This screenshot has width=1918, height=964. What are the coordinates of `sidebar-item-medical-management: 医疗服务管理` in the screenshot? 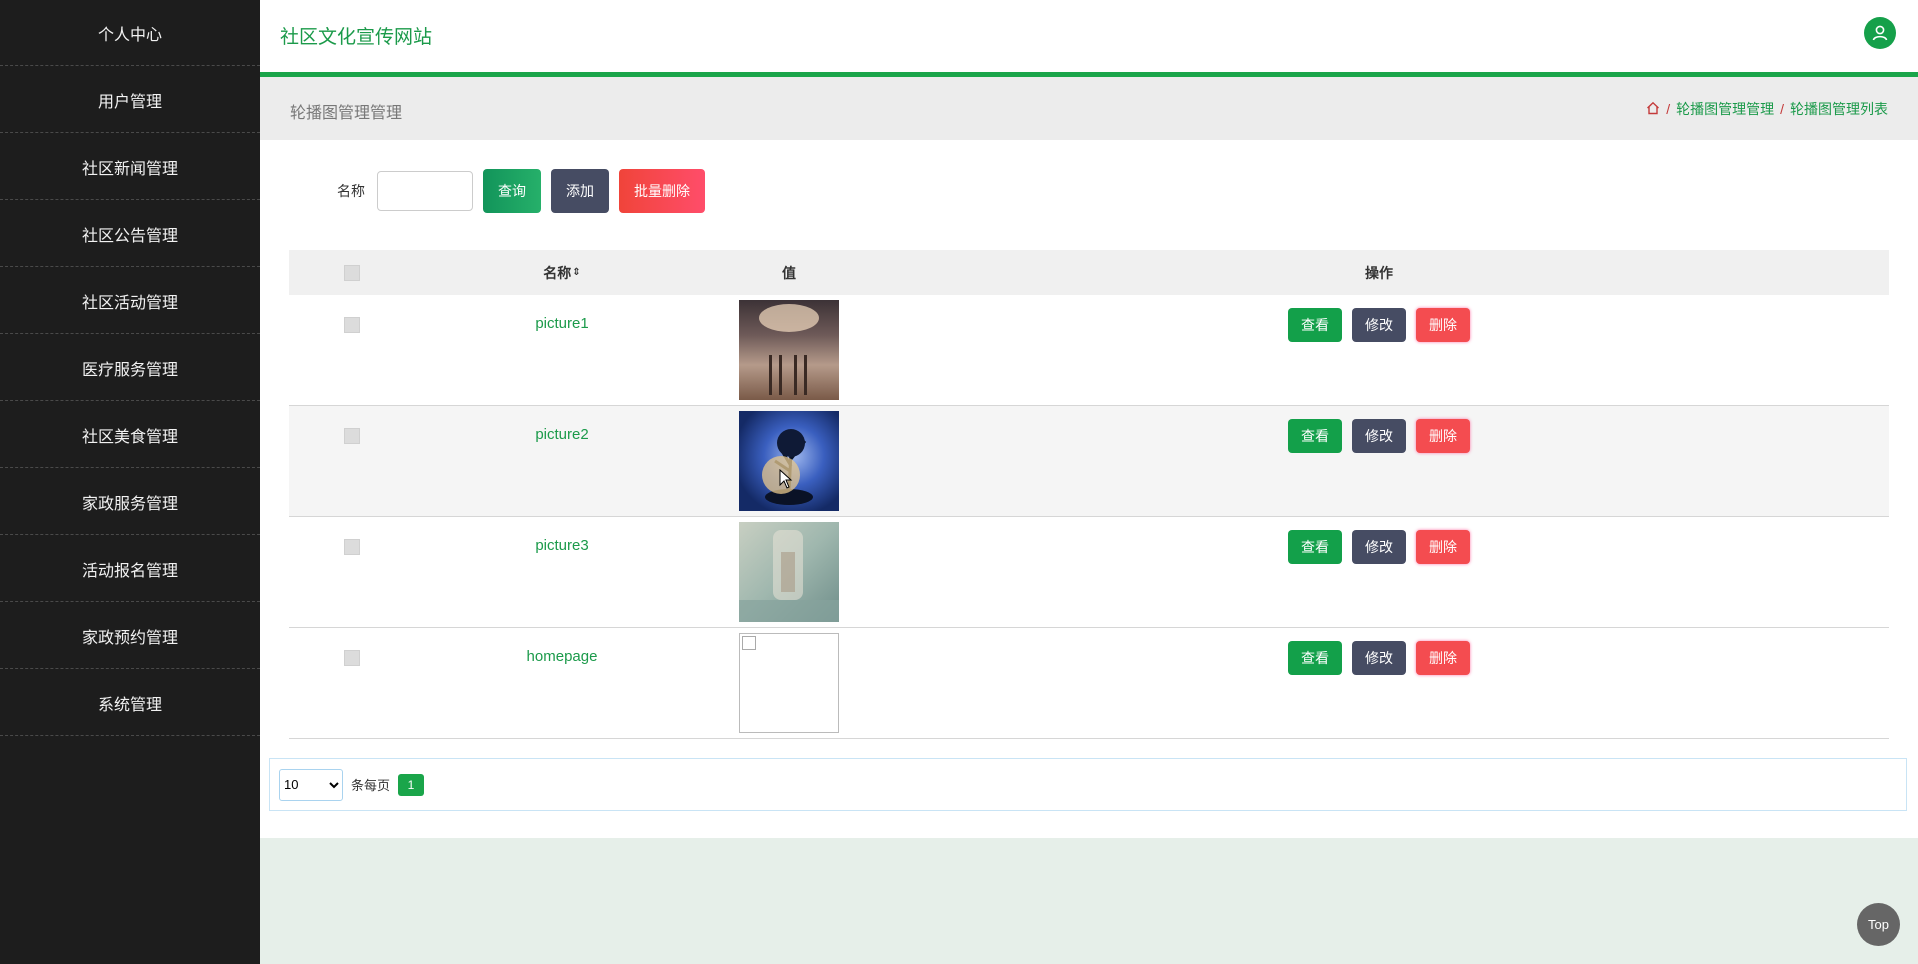 It's located at (130, 368).